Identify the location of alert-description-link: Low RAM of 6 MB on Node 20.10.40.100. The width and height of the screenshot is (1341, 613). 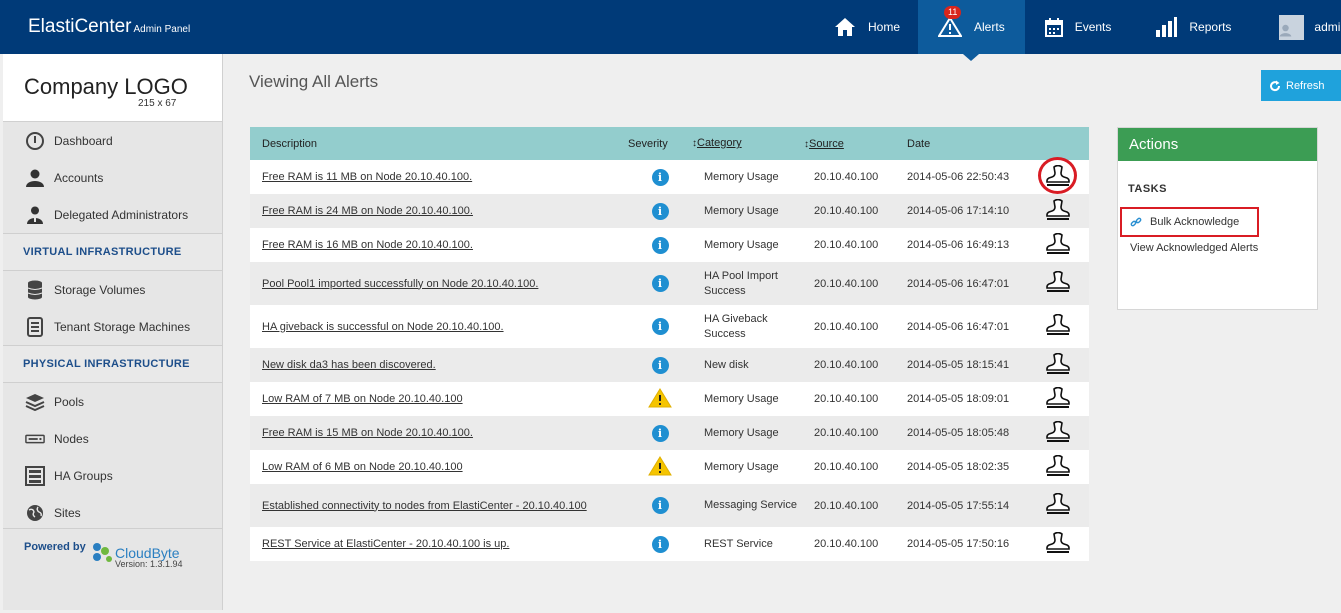
(362, 467).